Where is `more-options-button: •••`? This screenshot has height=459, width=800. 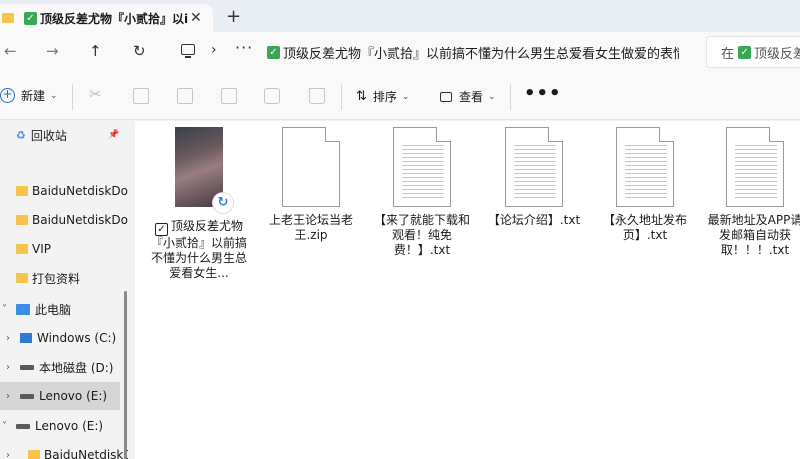 more-options-button: ••• is located at coordinates (543, 93).